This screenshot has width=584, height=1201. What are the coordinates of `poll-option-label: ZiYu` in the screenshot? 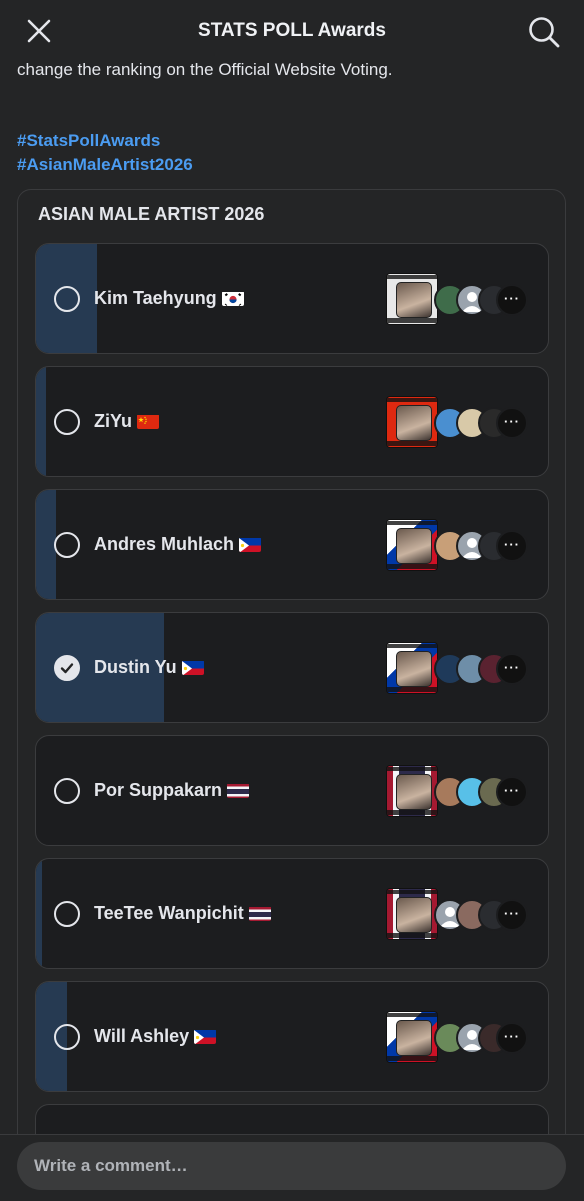 It's located at (127, 421).